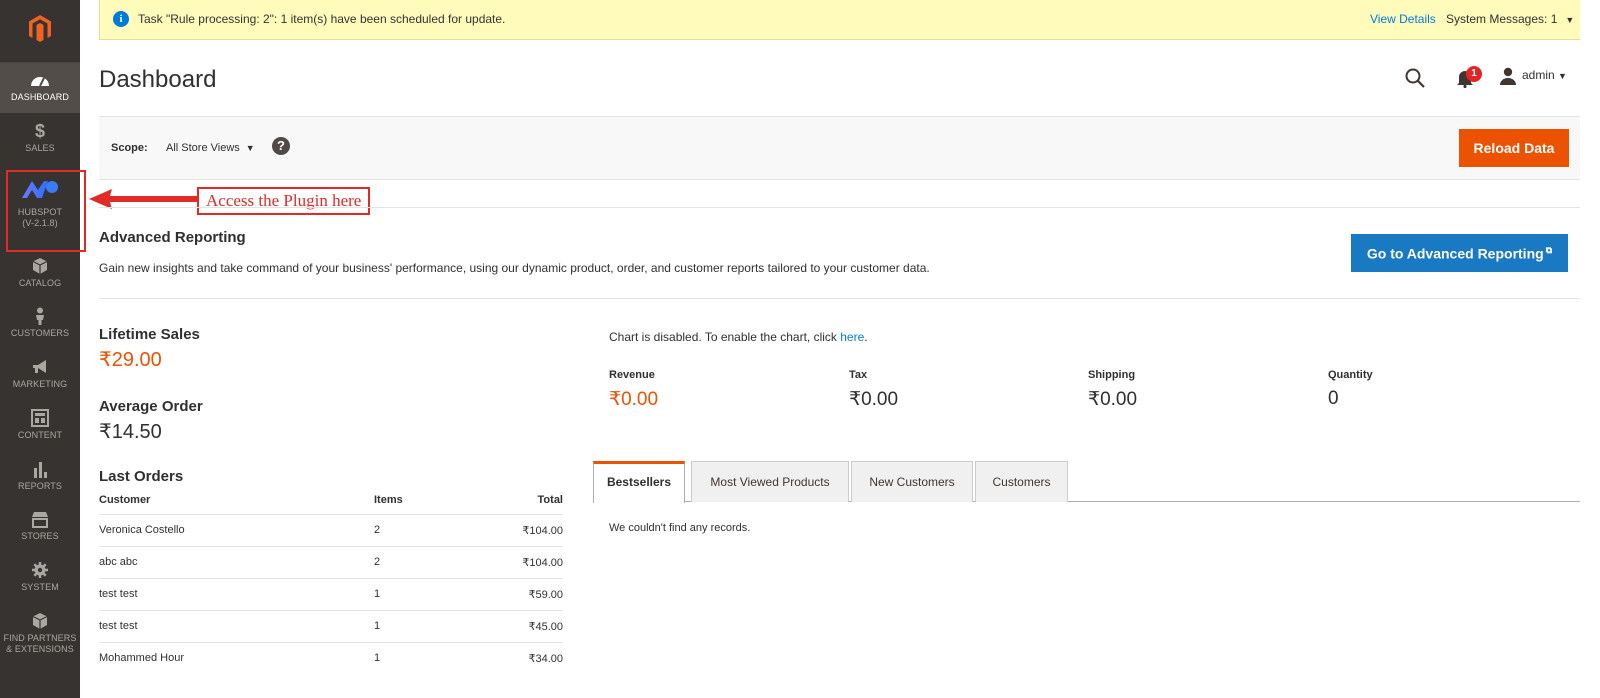 Image resolution: width=1600 pixels, height=698 pixels. I want to click on store-view-value: All Store Views, so click(203, 148).